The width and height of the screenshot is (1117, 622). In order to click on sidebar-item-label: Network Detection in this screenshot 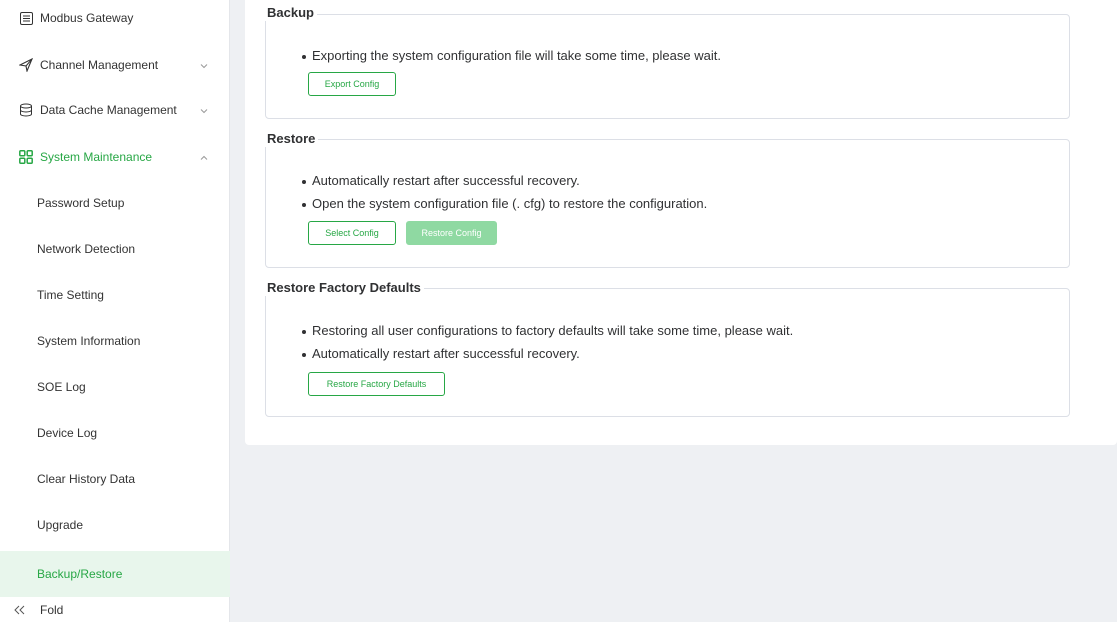, I will do `click(86, 249)`.